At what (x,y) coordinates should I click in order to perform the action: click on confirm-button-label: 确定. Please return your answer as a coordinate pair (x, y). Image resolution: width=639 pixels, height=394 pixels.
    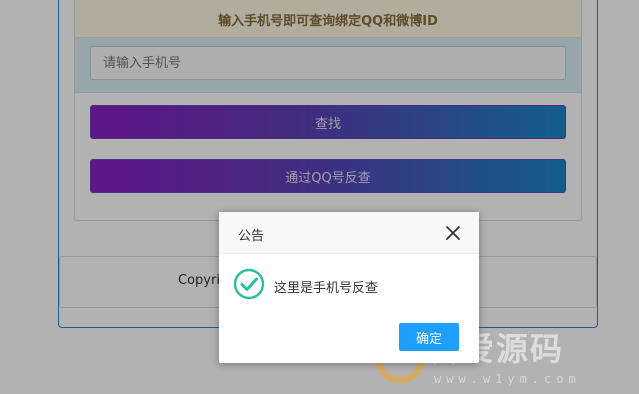
    Looking at the image, I should click on (428, 339).